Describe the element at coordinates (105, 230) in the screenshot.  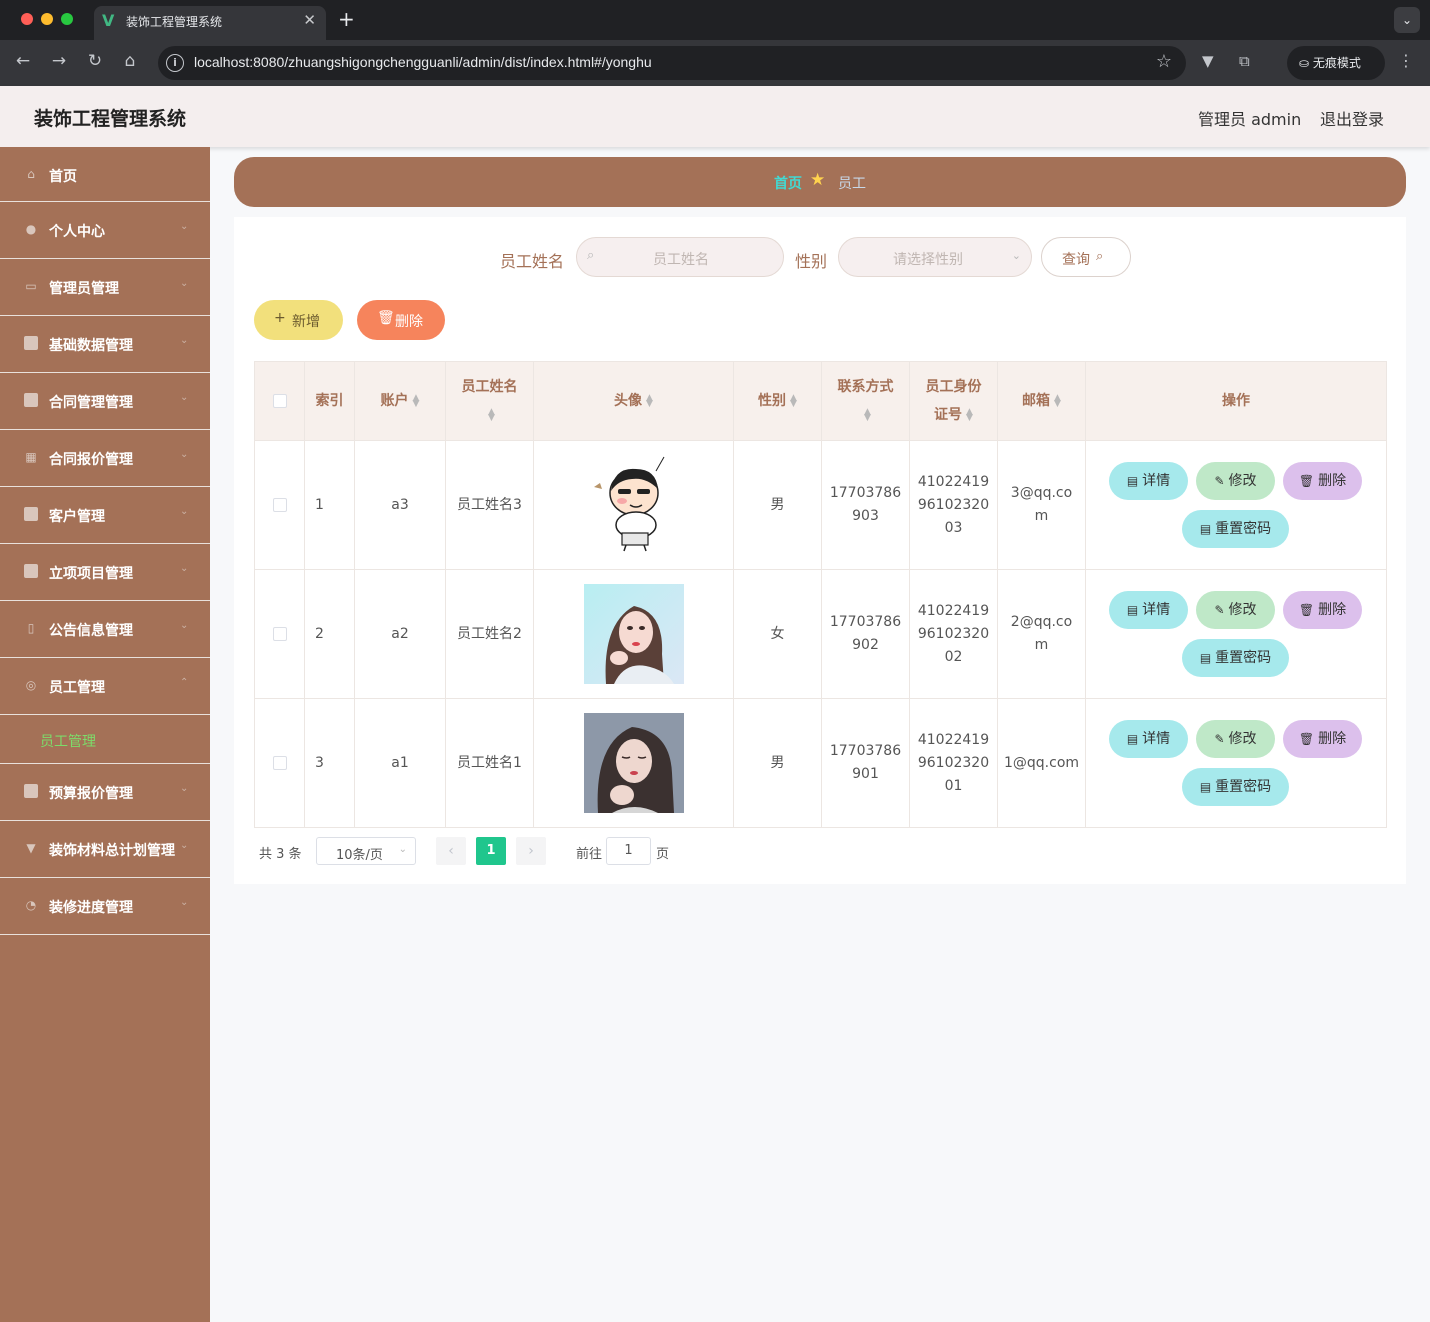
I see `sidebar-item-profile: ● 个人中心 ⌄` at that location.